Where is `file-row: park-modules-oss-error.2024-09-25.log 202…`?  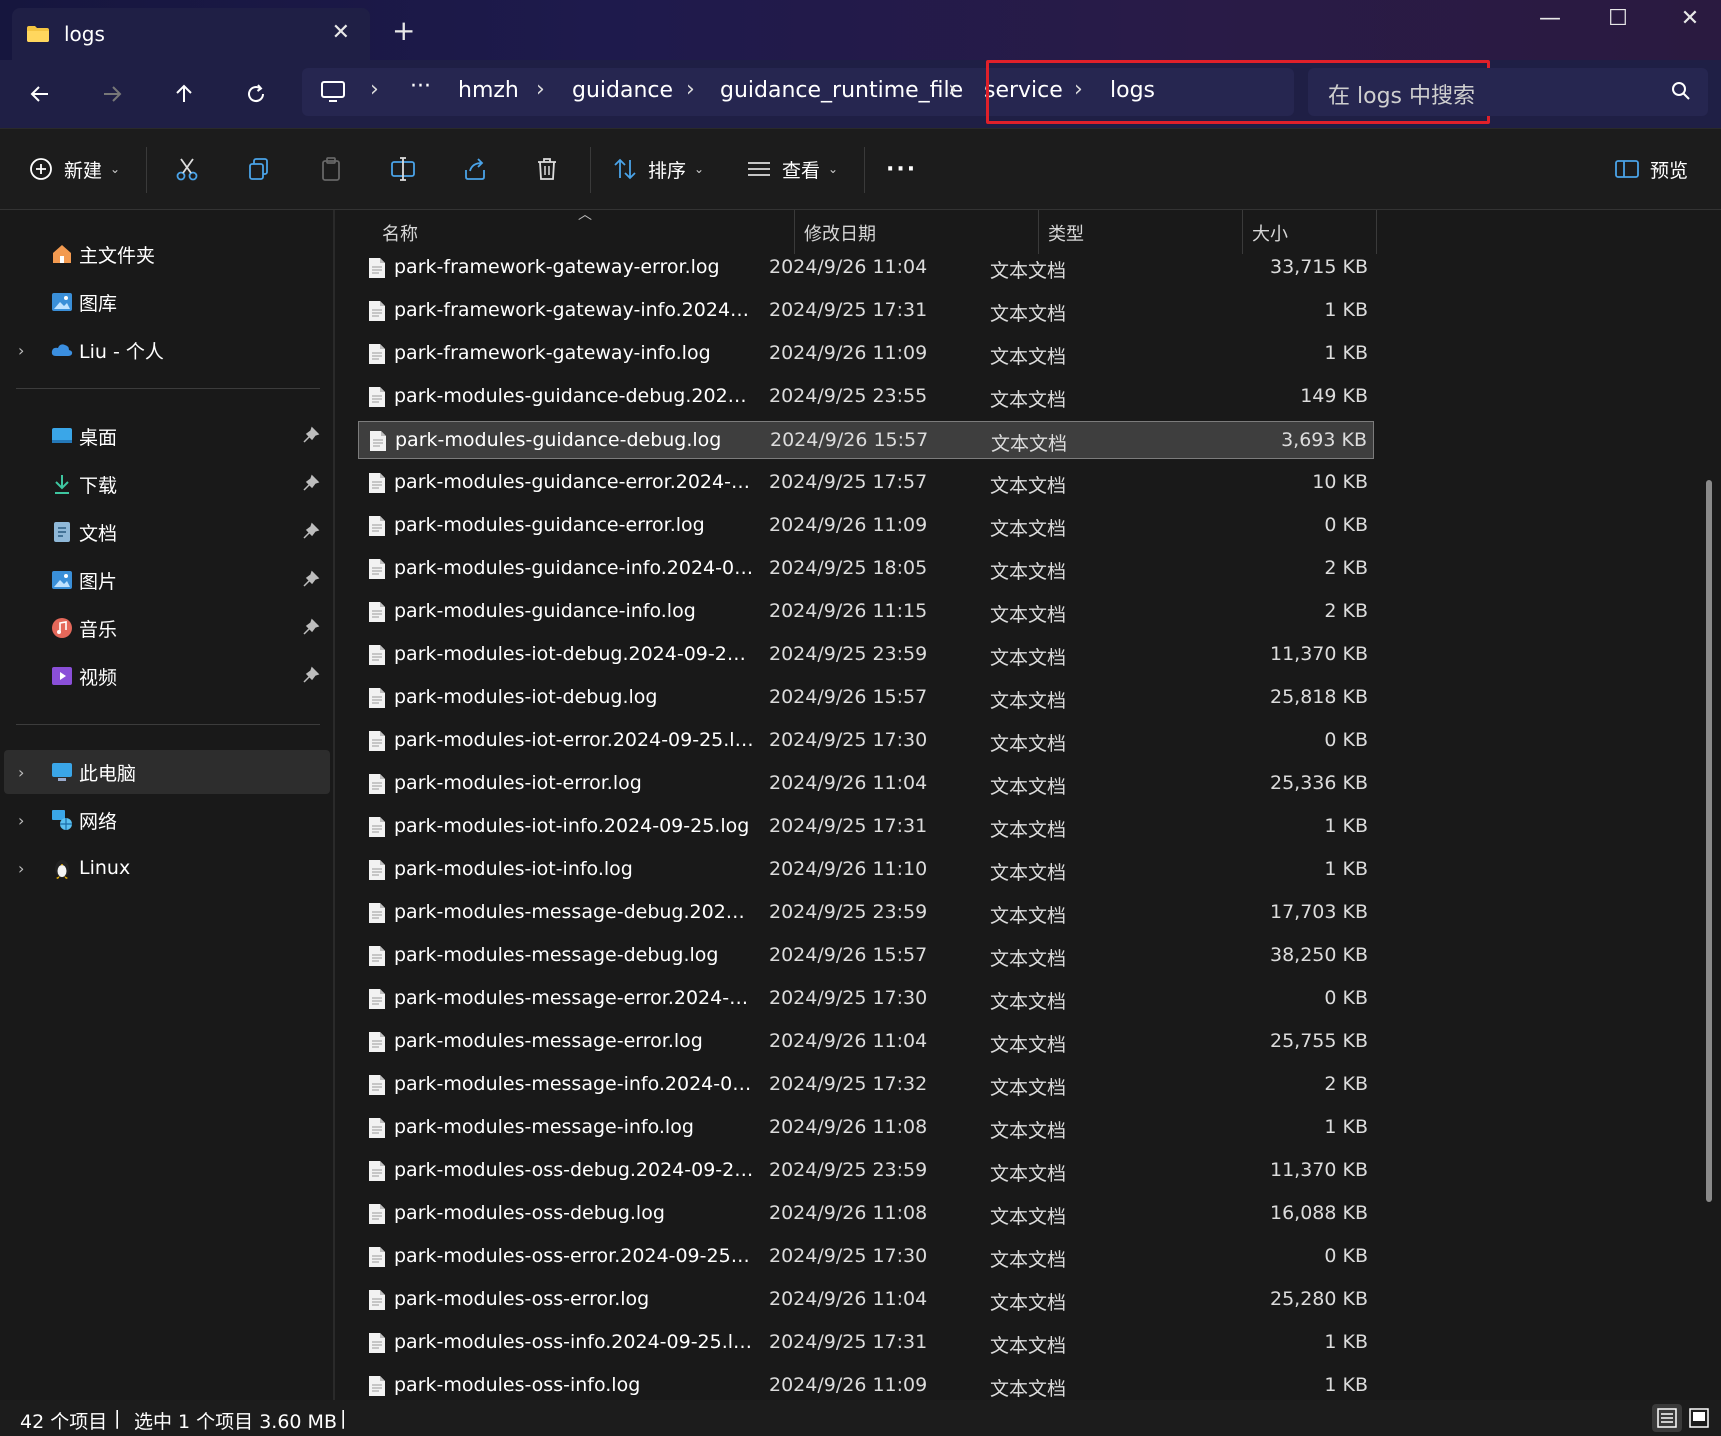
file-row: park-modules-oss-error.2024-09-25.log 202… is located at coordinates (866, 1257).